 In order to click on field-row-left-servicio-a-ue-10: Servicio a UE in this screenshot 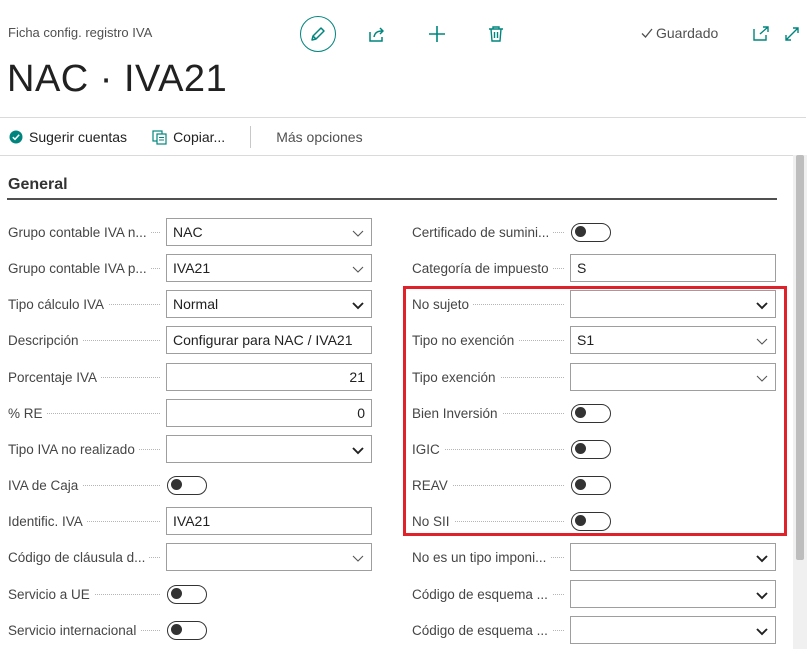, I will do `click(107, 594)`.